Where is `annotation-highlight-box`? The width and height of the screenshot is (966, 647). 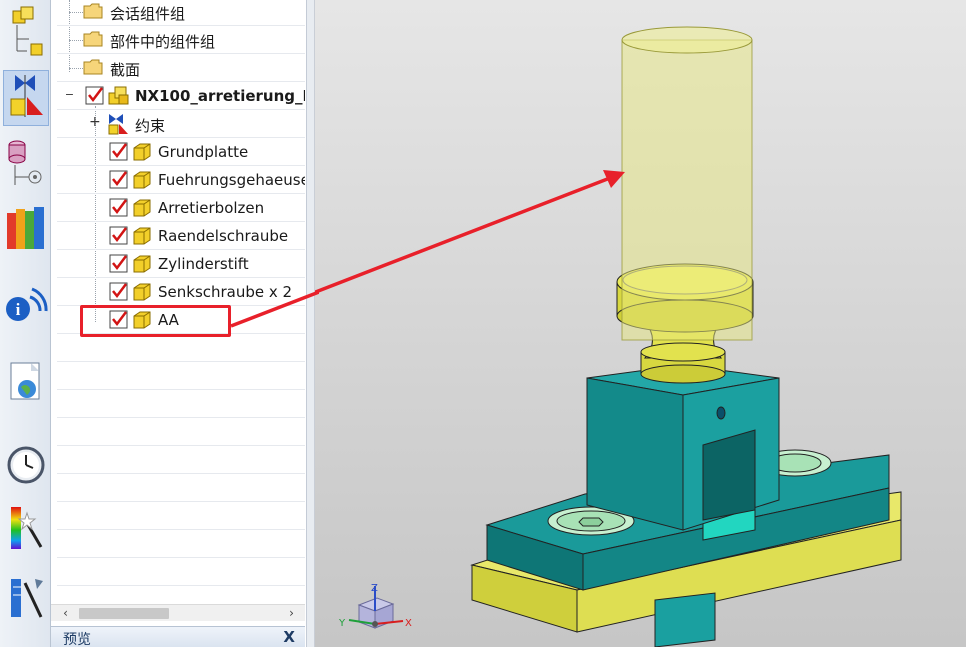 annotation-highlight-box is located at coordinates (155, 321).